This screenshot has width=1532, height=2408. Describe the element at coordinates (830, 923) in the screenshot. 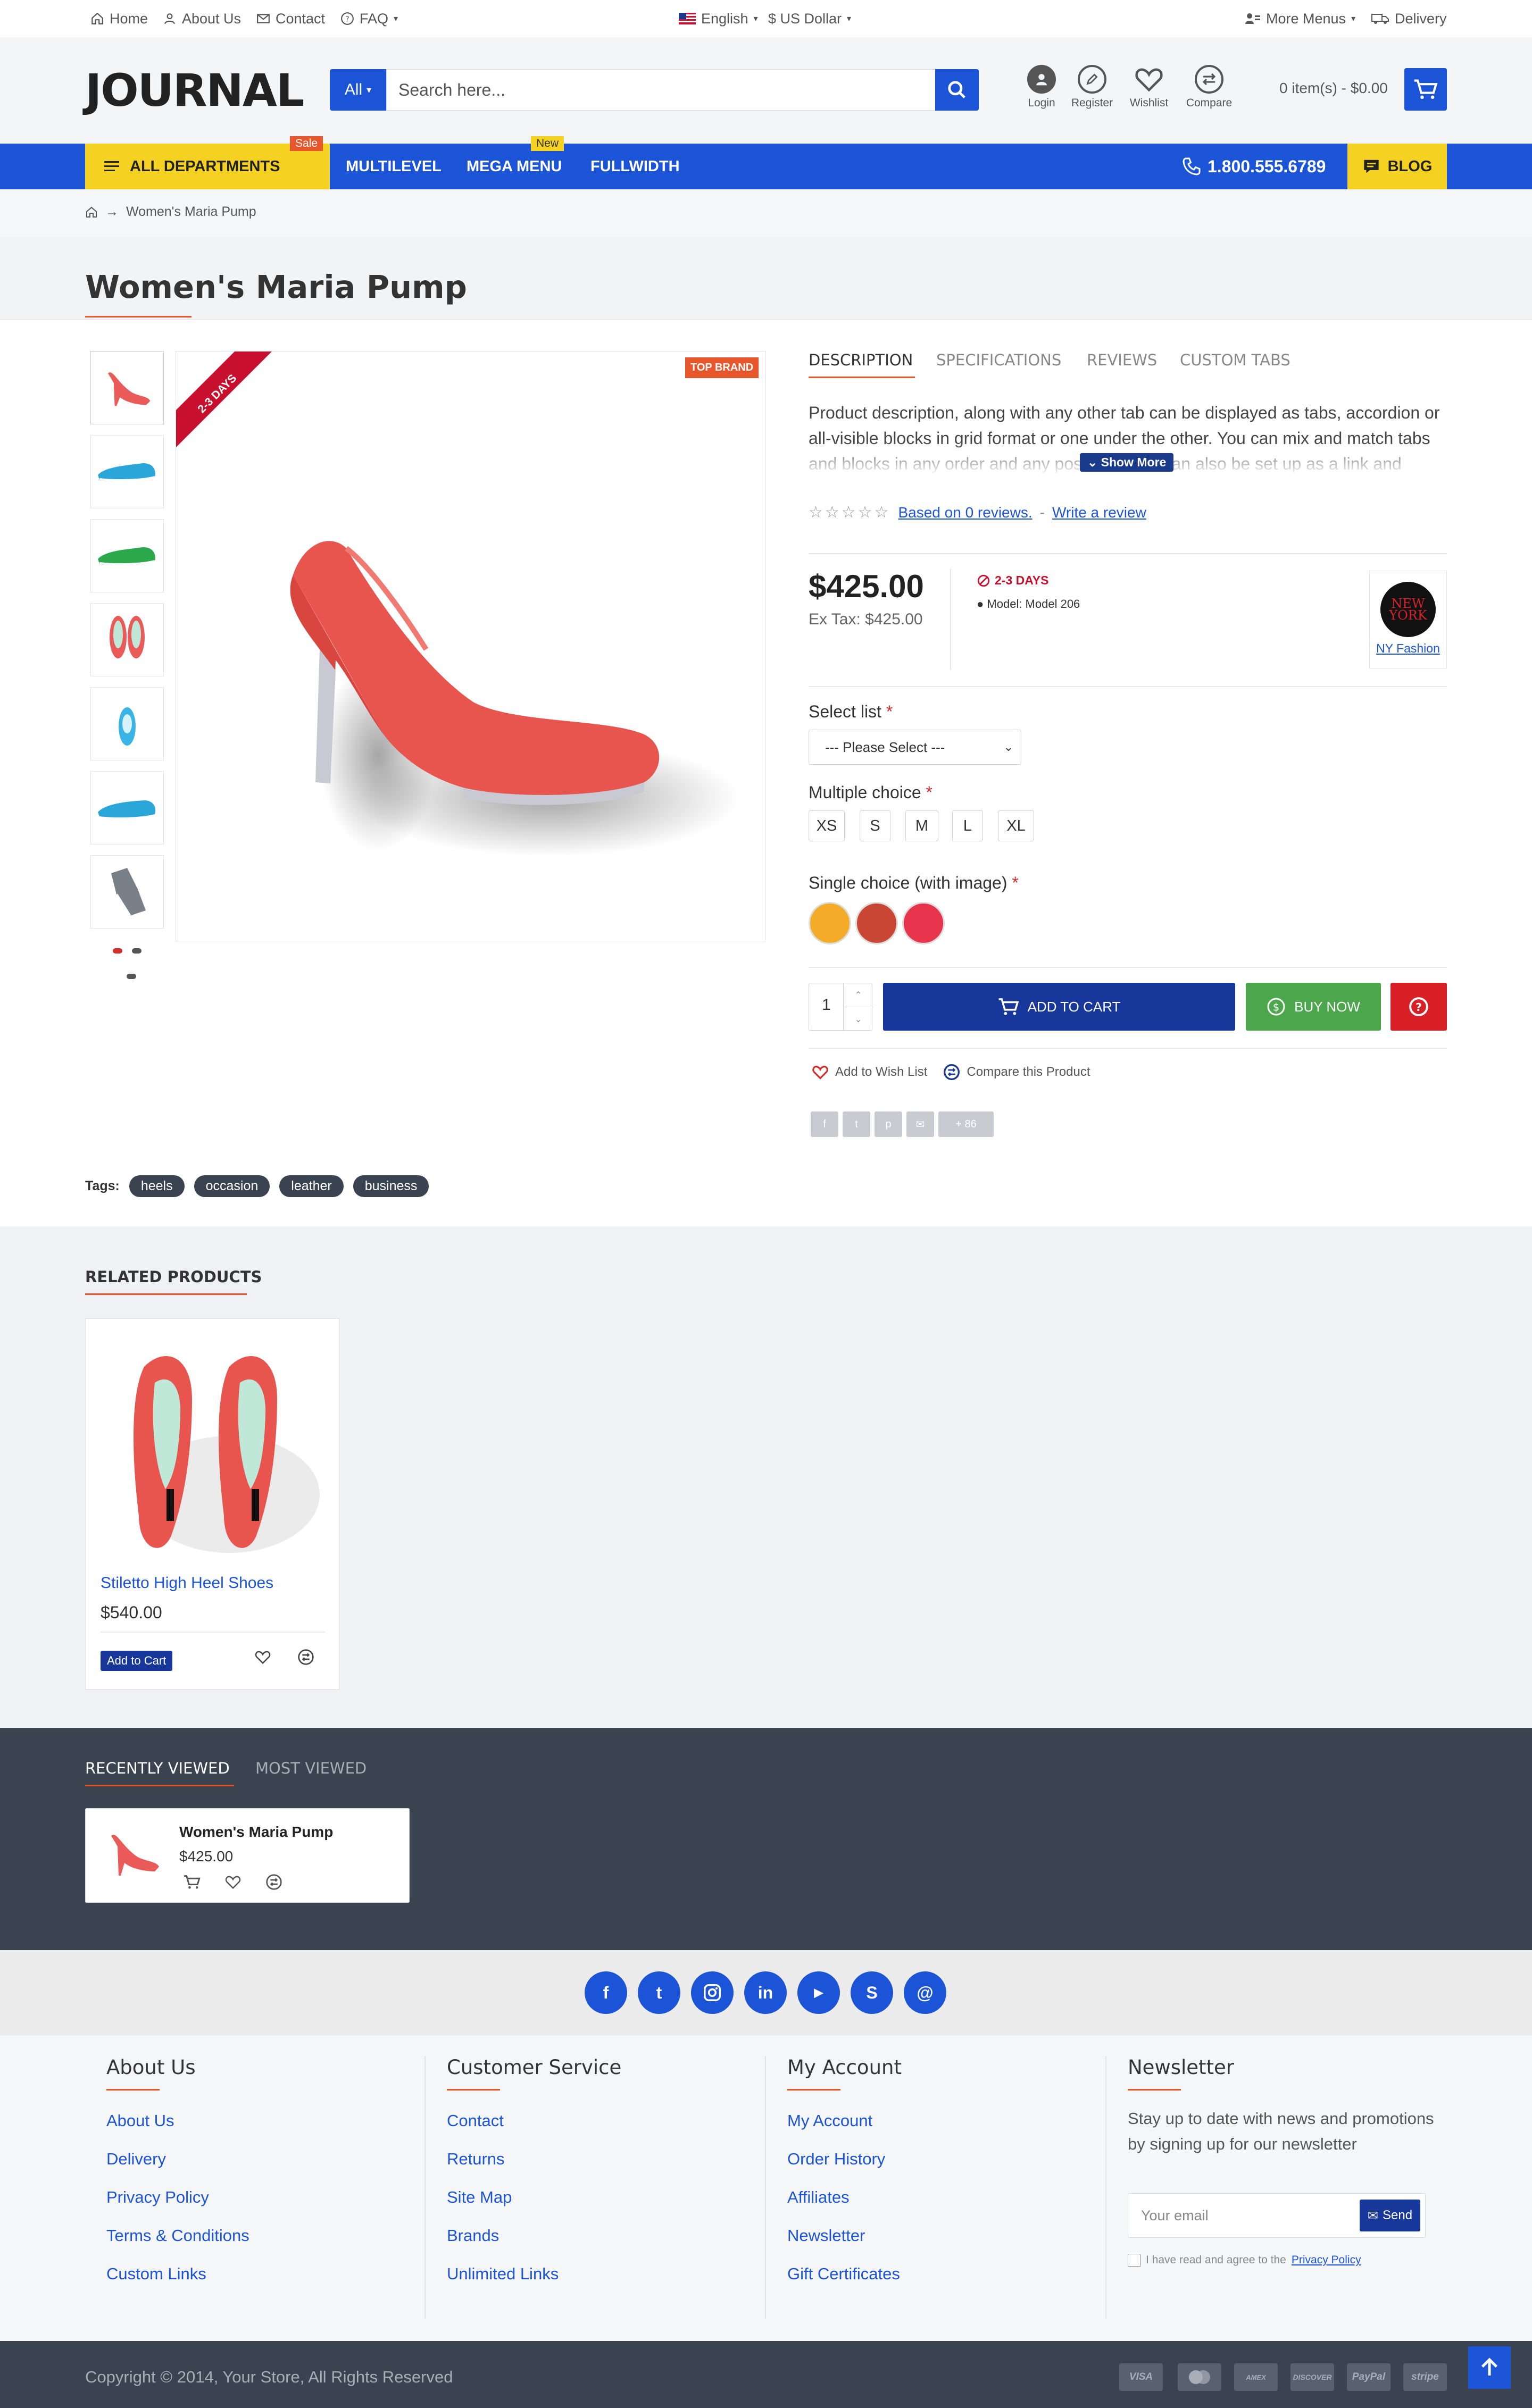

I see `color-swatch-yellow` at that location.